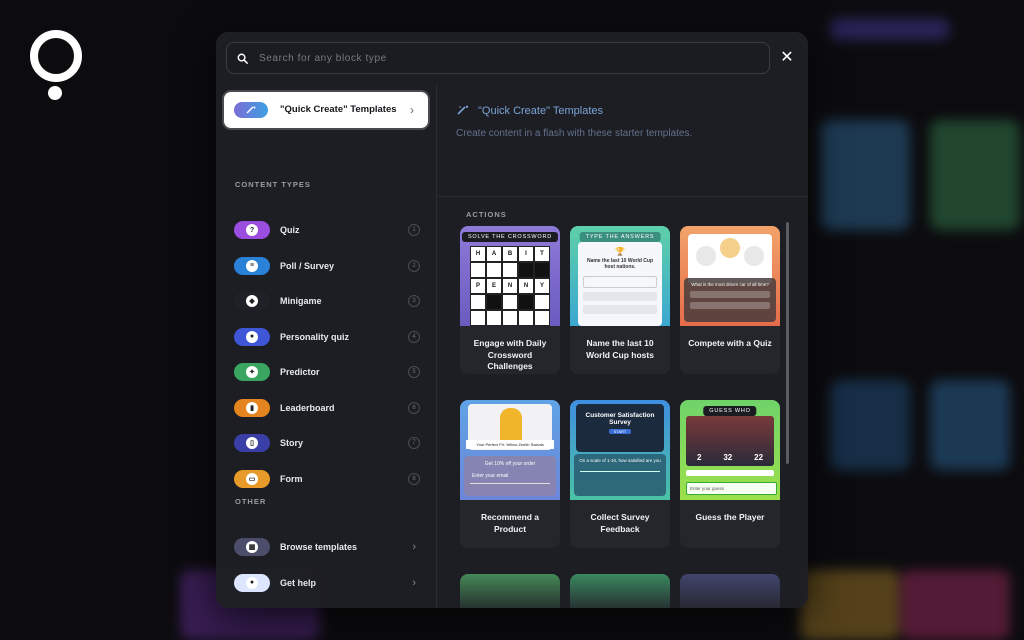 The height and width of the screenshot is (640, 1024). I want to click on icon-glyph: ▯, so click(252, 443).